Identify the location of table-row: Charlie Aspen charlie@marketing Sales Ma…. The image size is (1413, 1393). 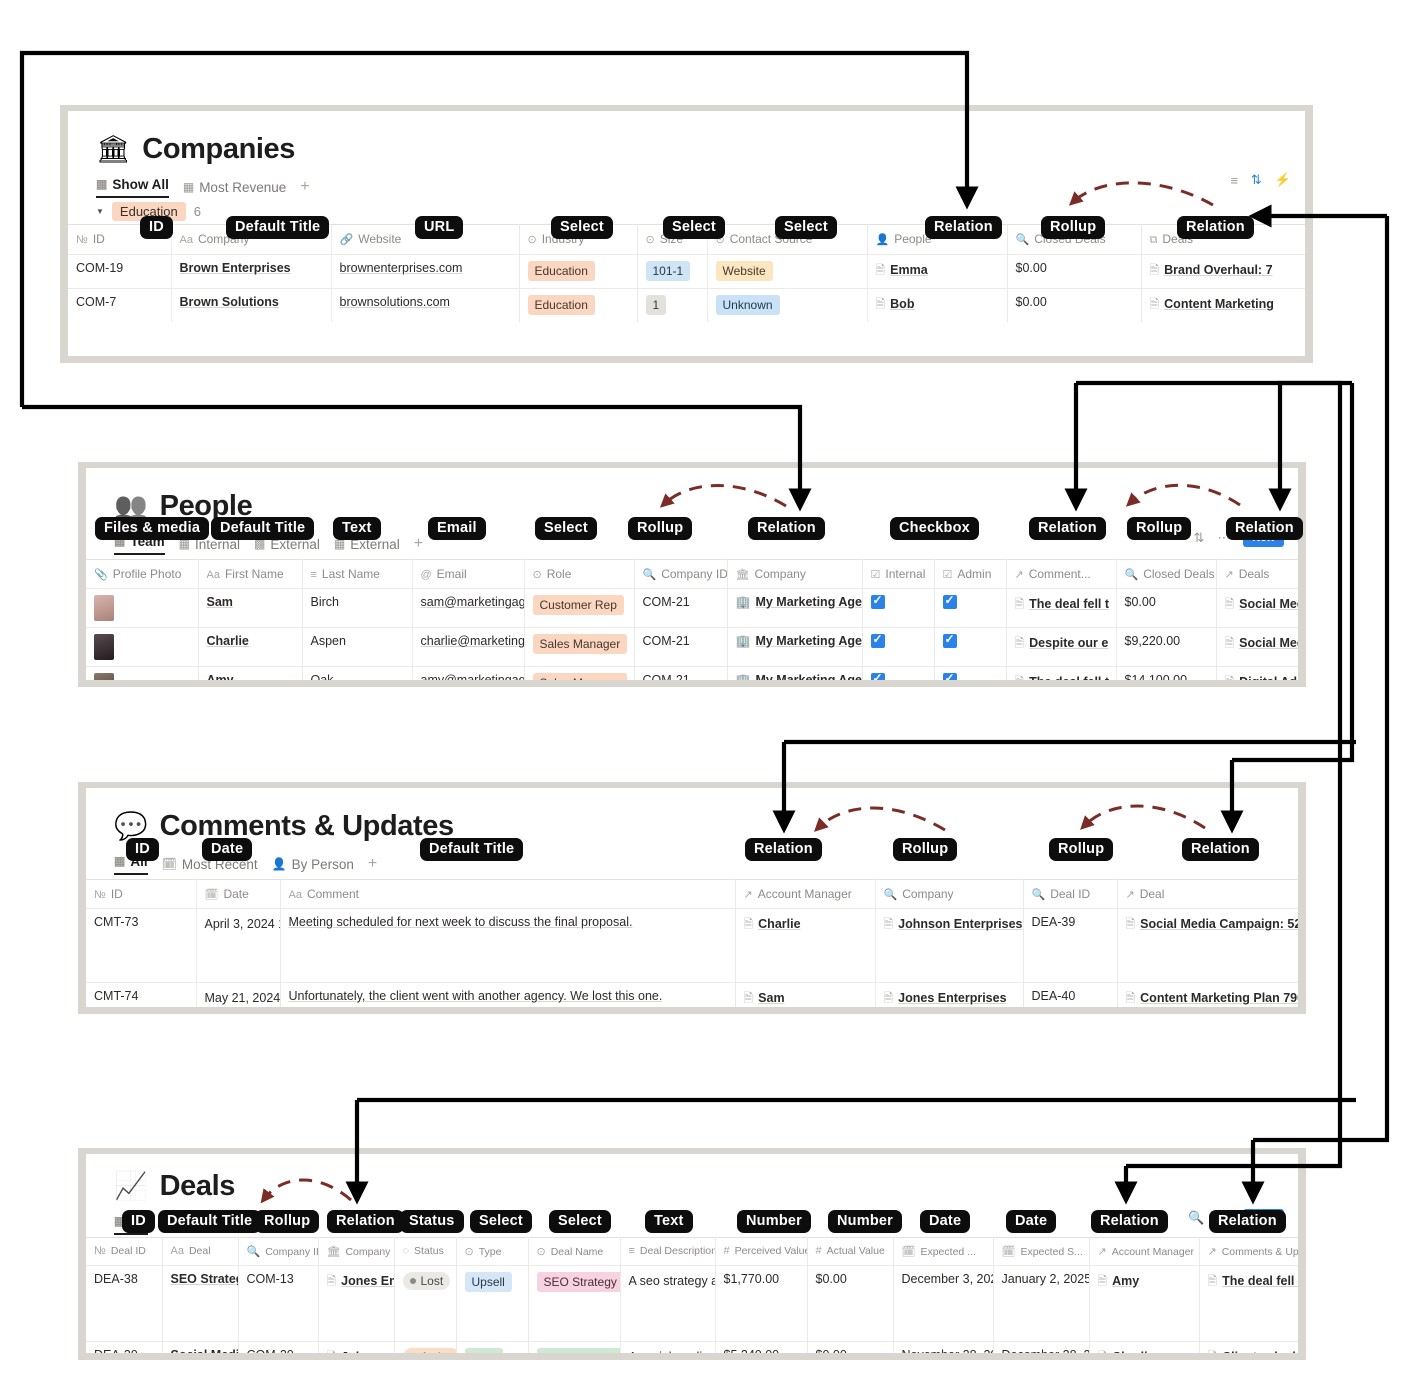
(692, 647).